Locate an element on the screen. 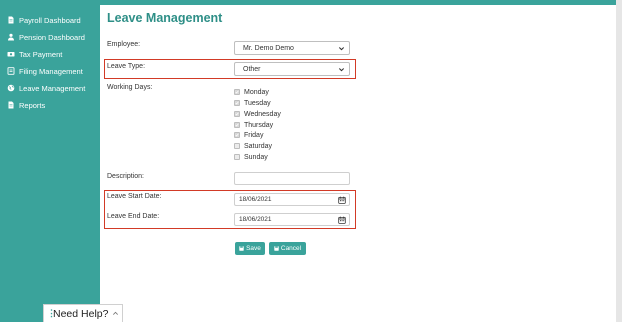  cancel-button: Cancel is located at coordinates (287, 248).